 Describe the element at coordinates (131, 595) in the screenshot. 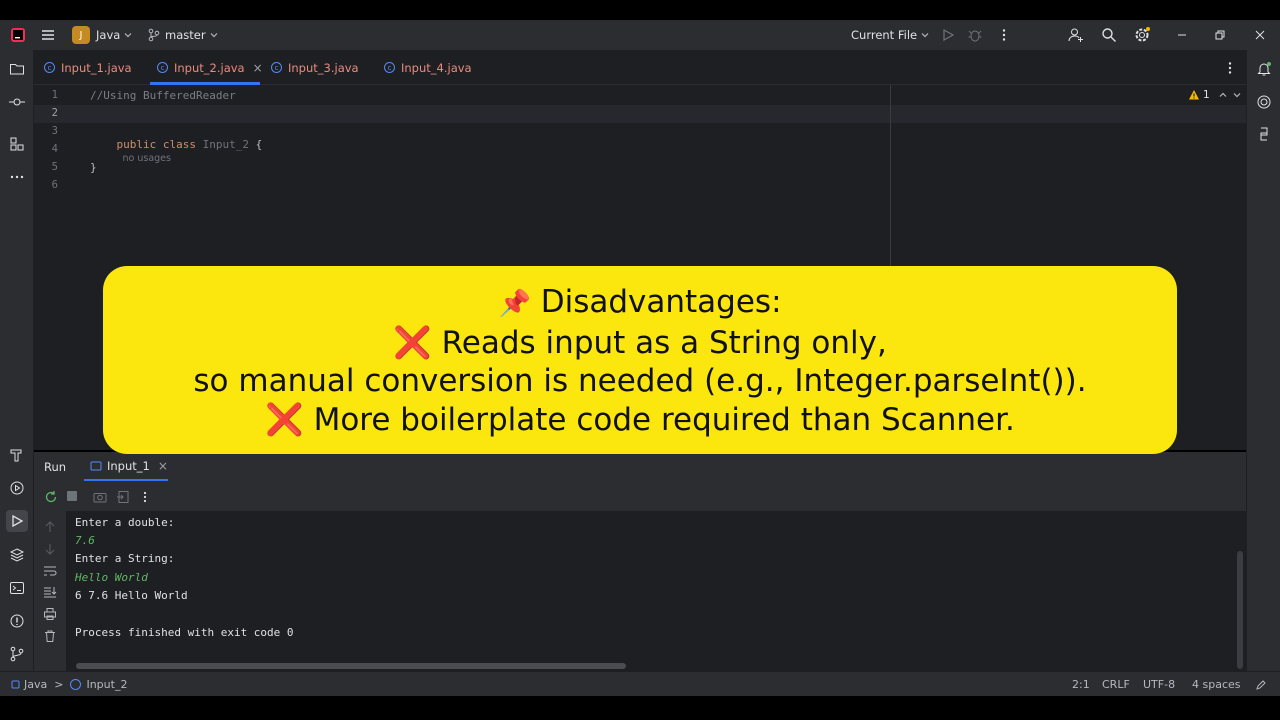

I see `console-line: 6 7.6 Hello World` at that location.